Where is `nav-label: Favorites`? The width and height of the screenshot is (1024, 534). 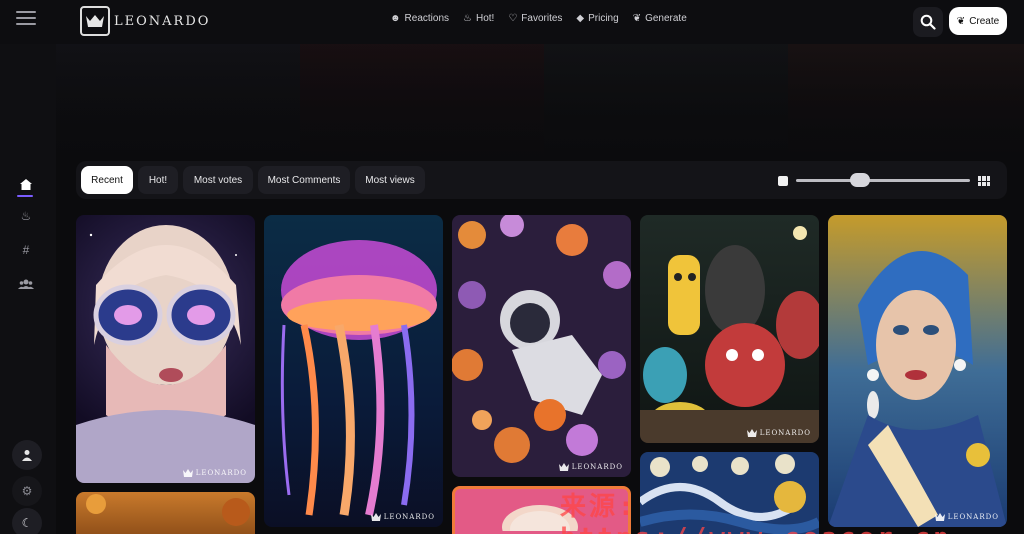 nav-label: Favorites is located at coordinates (542, 18).